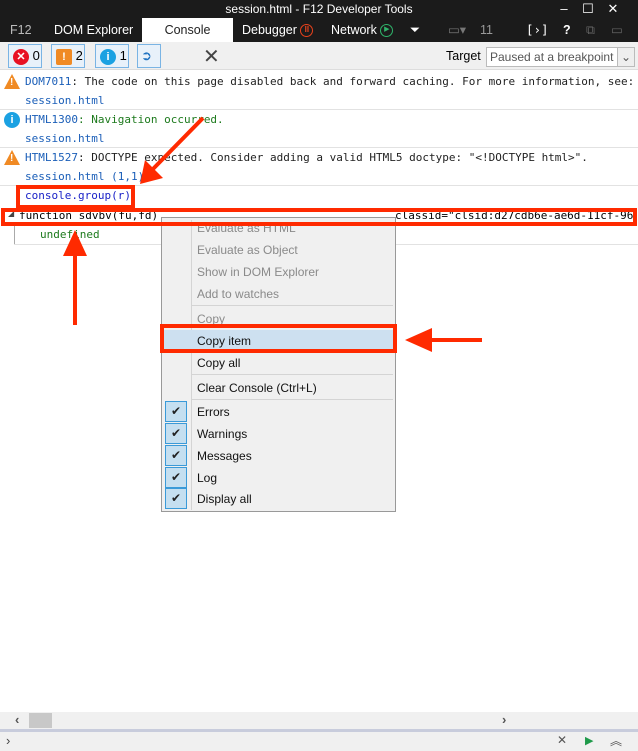 This screenshot has width=638, height=751. What do you see at coordinates (177, 144) in the screenshot?
I see `annotation-arrow-shaft` at bounding box center [177, 144].